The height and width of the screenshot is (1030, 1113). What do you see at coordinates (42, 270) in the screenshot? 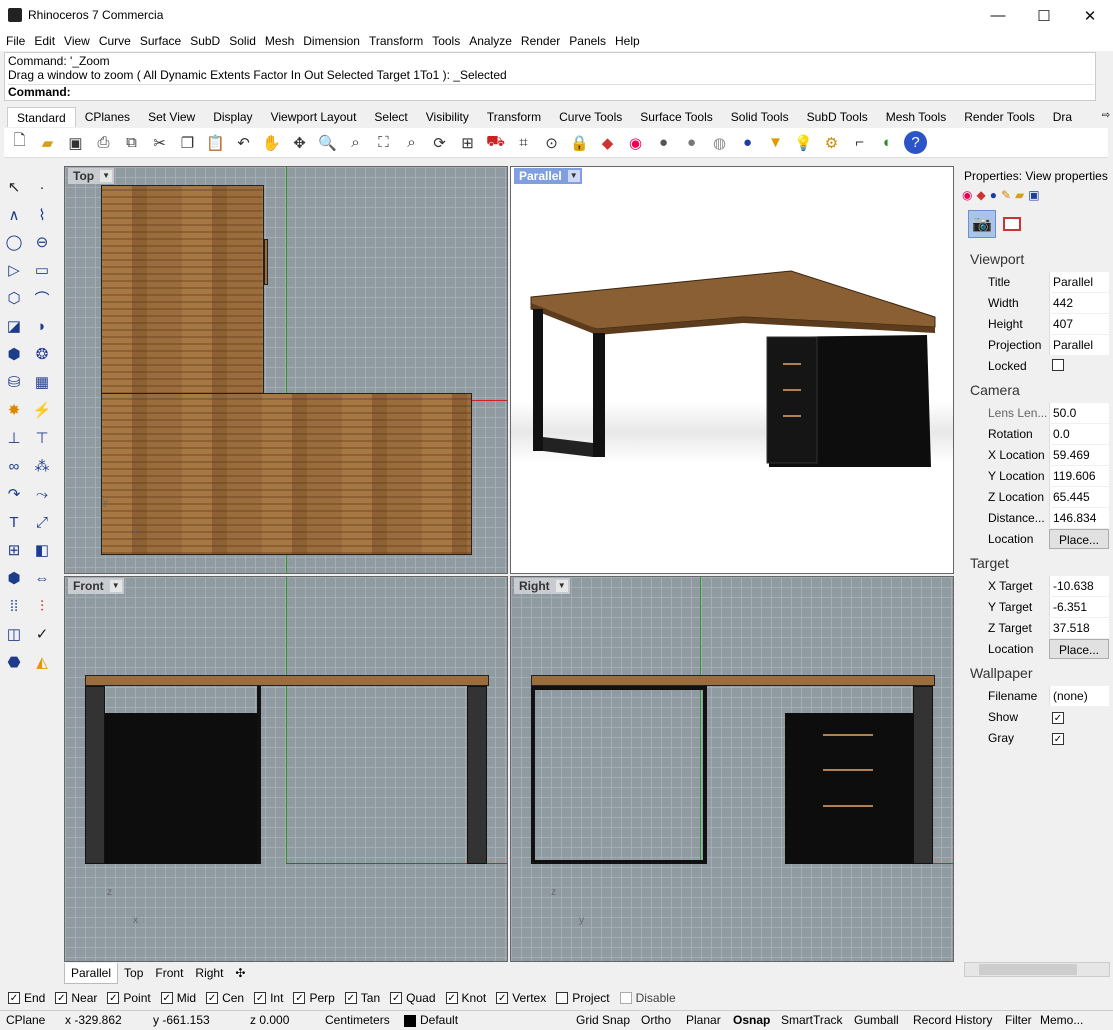
I see `rectangle-icon: ▭` at bounding box center [42, 270].